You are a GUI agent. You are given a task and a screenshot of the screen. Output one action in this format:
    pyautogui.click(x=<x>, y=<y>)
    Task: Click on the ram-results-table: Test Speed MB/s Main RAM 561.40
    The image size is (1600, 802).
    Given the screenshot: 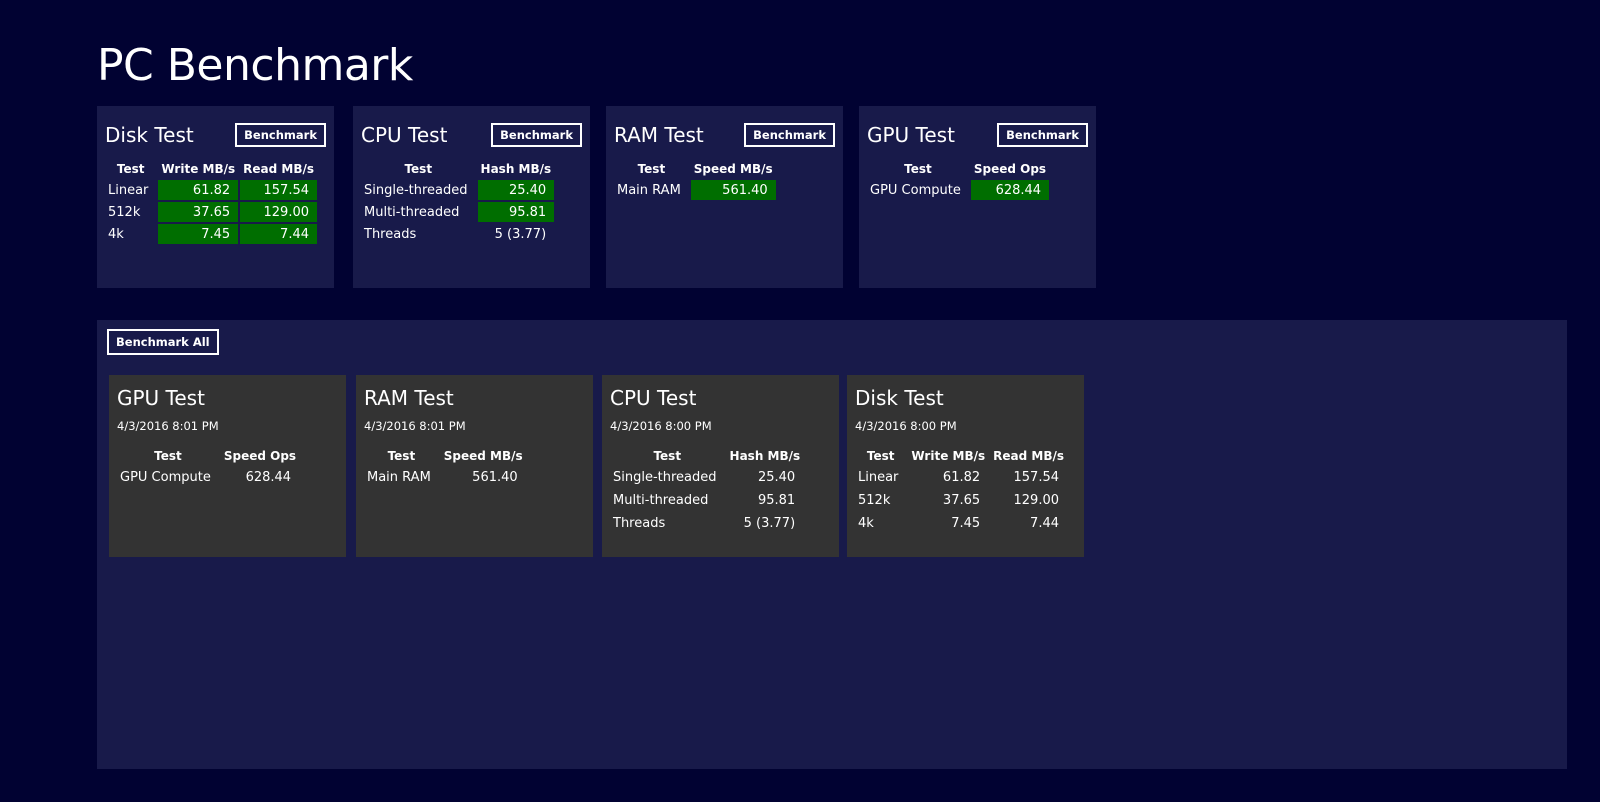 What is the action you would take?
    pyautogui.click(x=695, y=180)
    